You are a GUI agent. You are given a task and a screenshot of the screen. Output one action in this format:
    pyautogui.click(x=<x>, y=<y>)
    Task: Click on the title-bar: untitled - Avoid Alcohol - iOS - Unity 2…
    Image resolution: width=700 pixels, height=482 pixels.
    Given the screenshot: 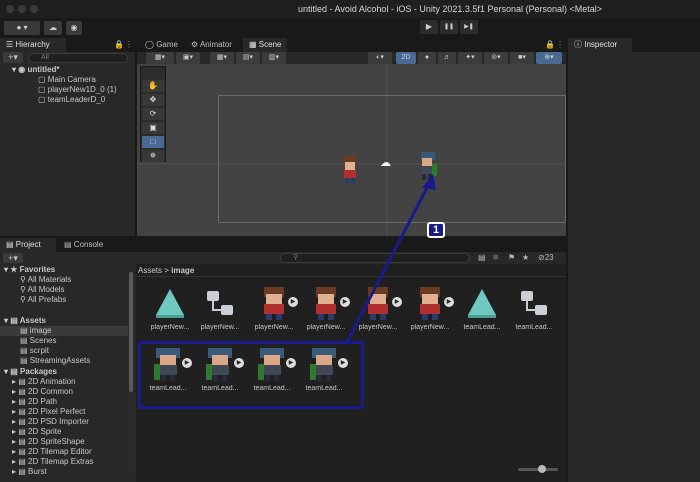 What is the action you would take?
    pyautogui.click(x=350, y=9)
    